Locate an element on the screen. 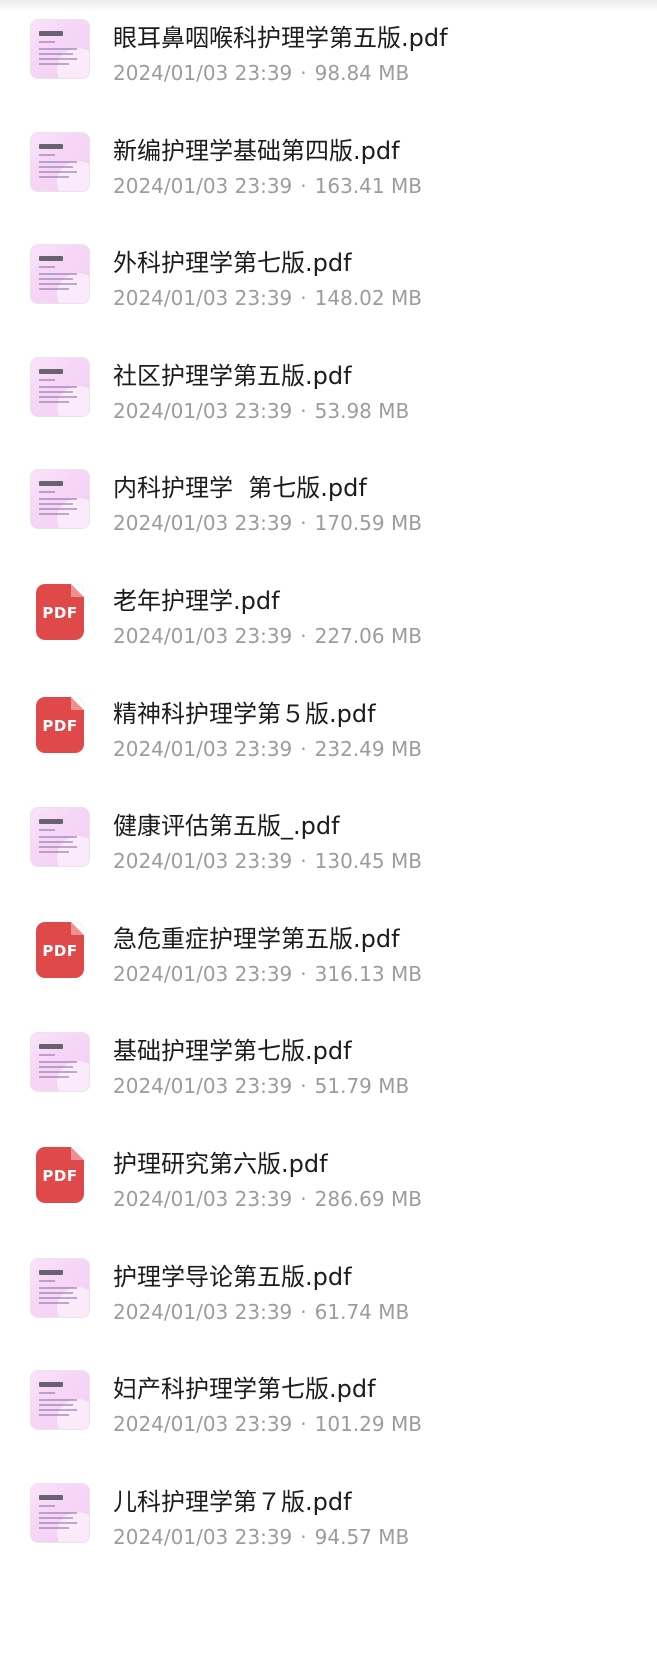 Image resolution: width=657 pixels, height=1670 pixels. file-row: 外科护理学第七版.pdf 2024/01/03 23:39 · 148.02 MB is located at coordinates (328, 279).